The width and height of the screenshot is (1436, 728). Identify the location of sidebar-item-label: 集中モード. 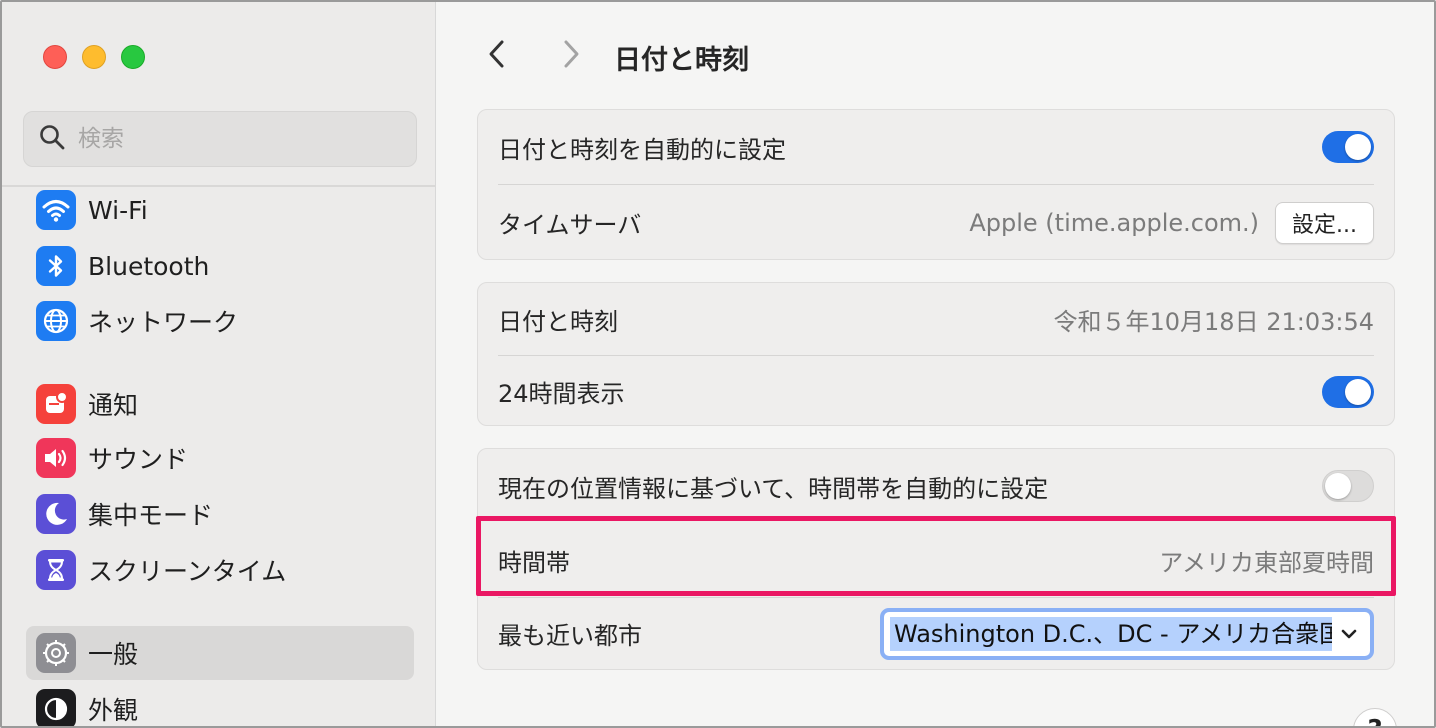
(151, 515).